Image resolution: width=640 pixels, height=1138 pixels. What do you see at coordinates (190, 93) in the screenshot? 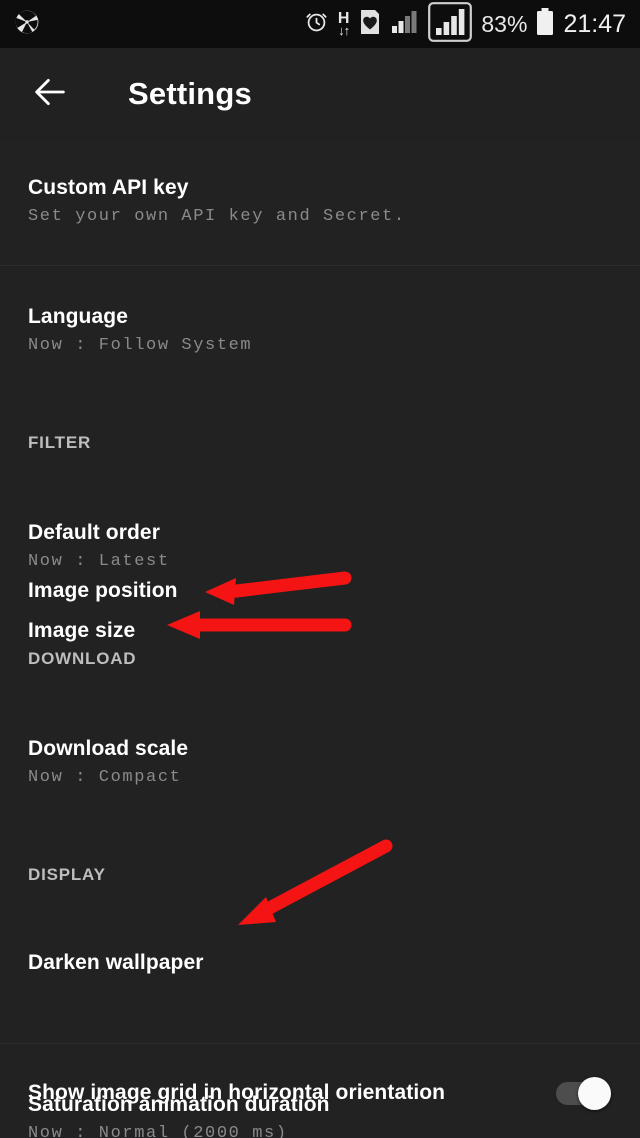
I see `page-title: Settings` at bounding box center [190, 93].